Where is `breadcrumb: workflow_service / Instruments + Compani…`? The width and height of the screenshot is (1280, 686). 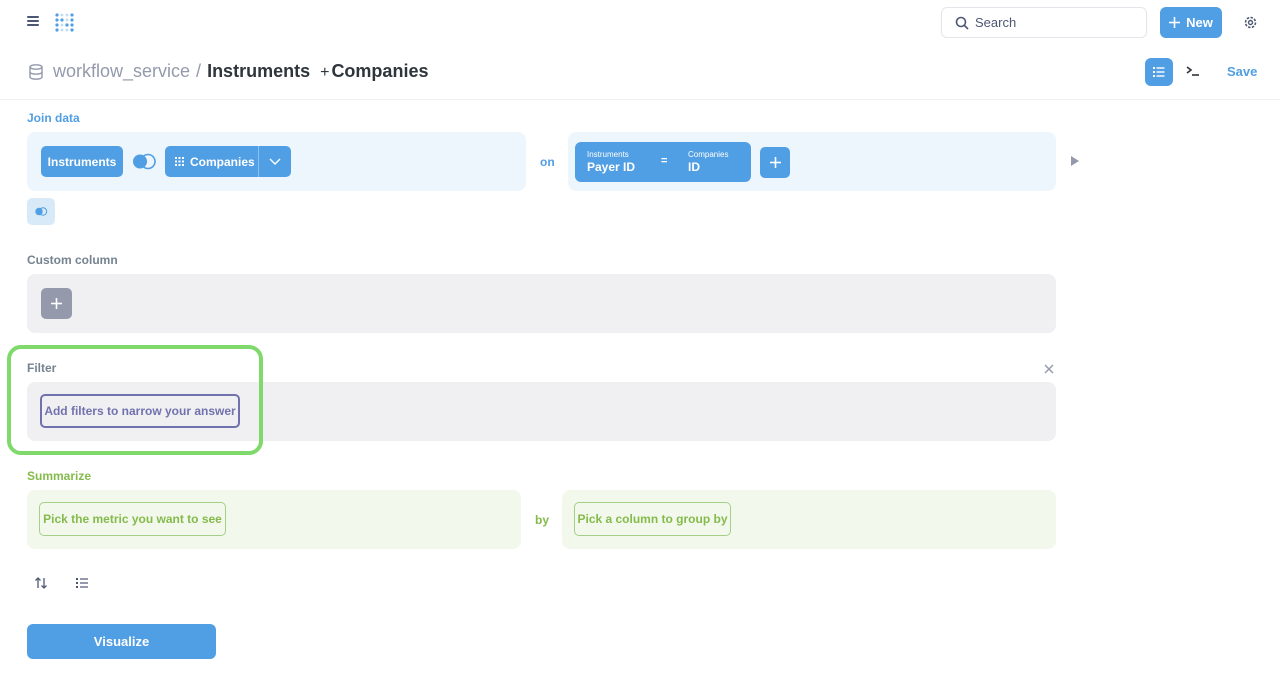
breadcrumb: workflow_service / Instruments + Compani… is located at coordinates (240, 73).